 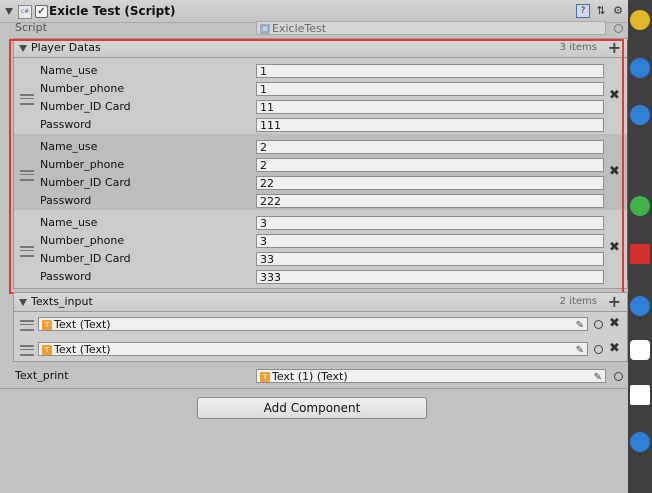 What do you see at coordinates (314, 388) in the screenshot?
I see `divider` at bounding box center [314, 388].